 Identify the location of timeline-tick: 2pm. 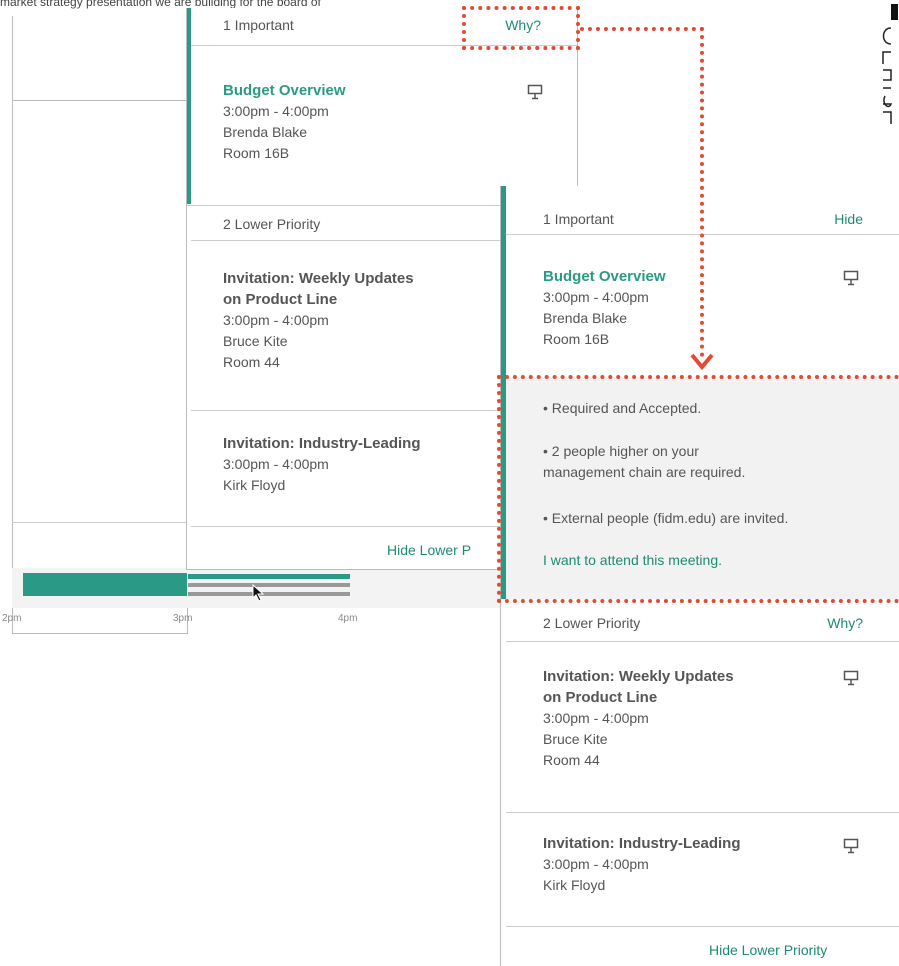
(12, 618).